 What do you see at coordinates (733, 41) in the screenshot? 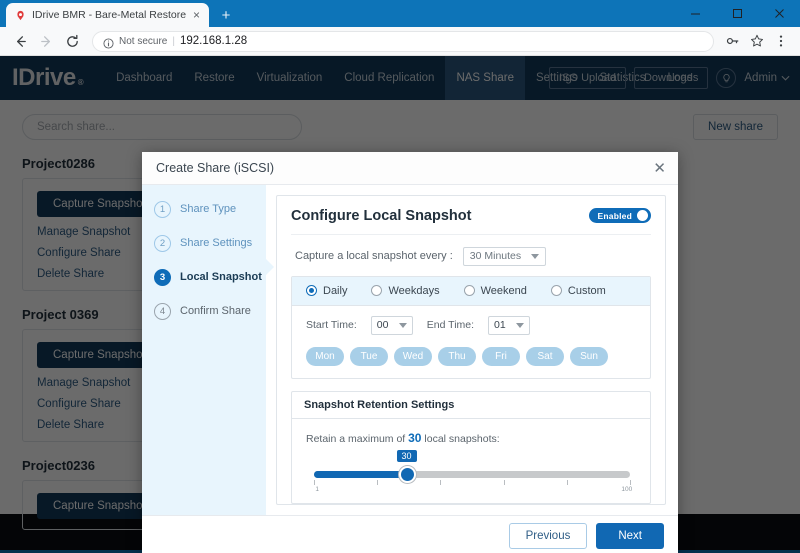
I see `key-icon` at bounding box center [733, 41].